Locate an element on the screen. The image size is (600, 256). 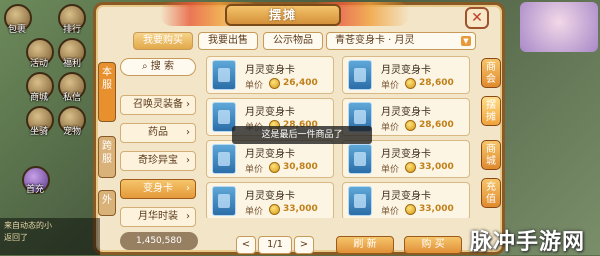
chat-line: 来自动态的小 is located at coordinates (28, 225).